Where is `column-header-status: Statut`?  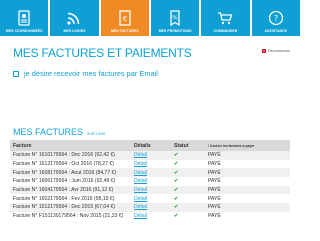
column-header-status: Statut is located at coordinates (188, 145).